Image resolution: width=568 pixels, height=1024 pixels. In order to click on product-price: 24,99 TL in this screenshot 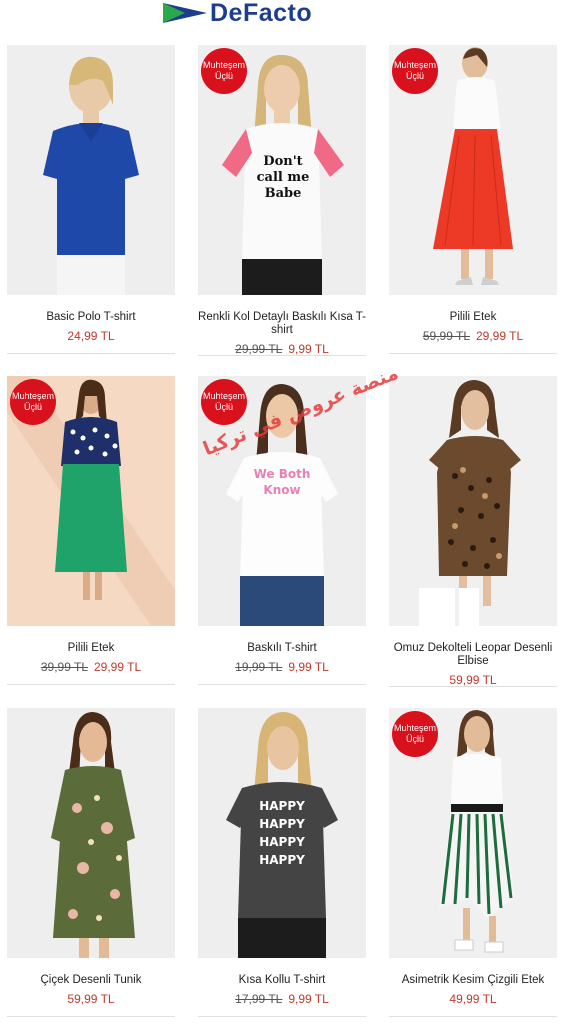, I will do `click(91, 336)`.